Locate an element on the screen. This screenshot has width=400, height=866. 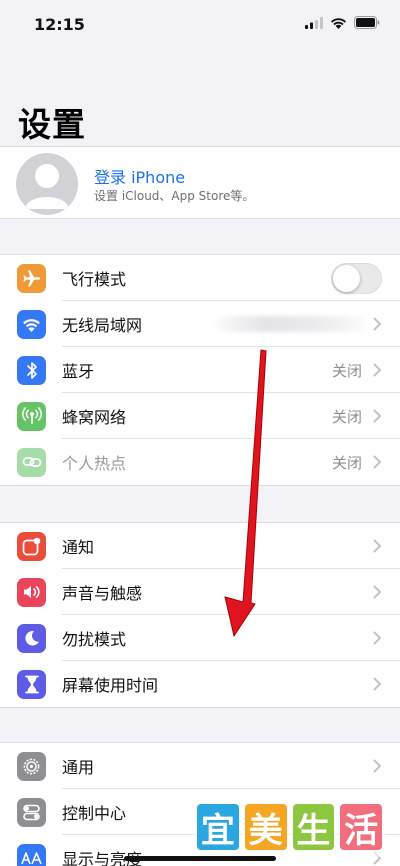
hotspot-icon is located at coordinates (31, 462).